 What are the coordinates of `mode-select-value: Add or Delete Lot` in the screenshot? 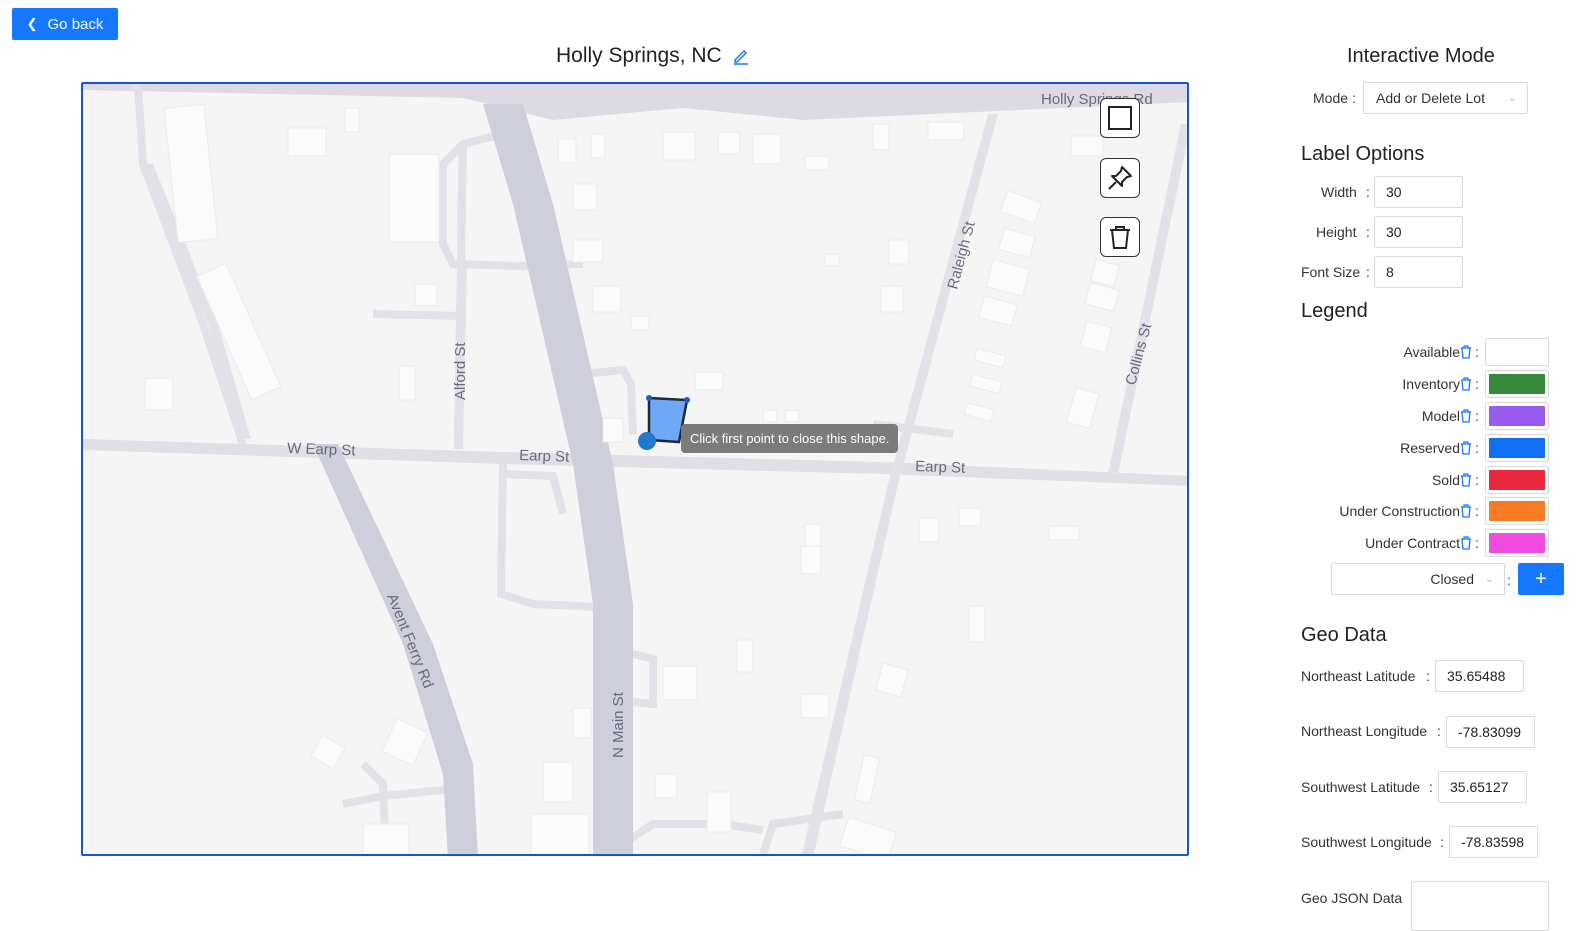 It's located at (1430, 98).